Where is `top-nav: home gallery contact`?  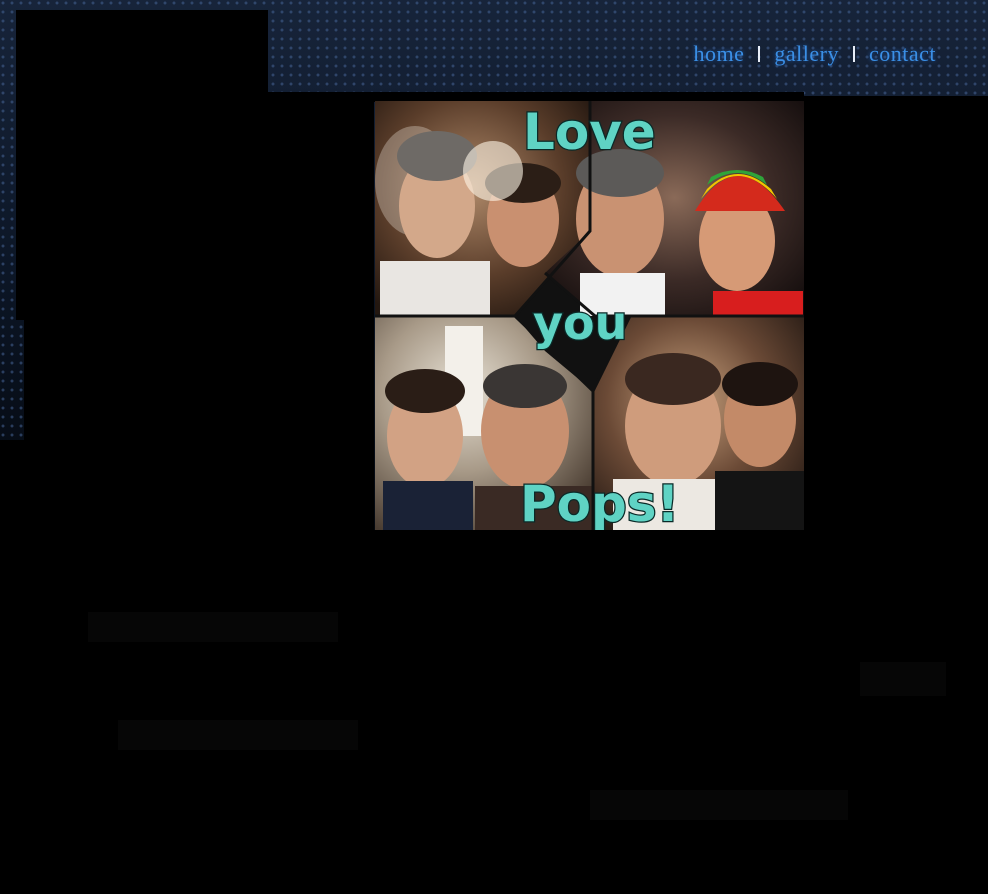 top-nav: home gallery contact is located at coordinates (814, 54).